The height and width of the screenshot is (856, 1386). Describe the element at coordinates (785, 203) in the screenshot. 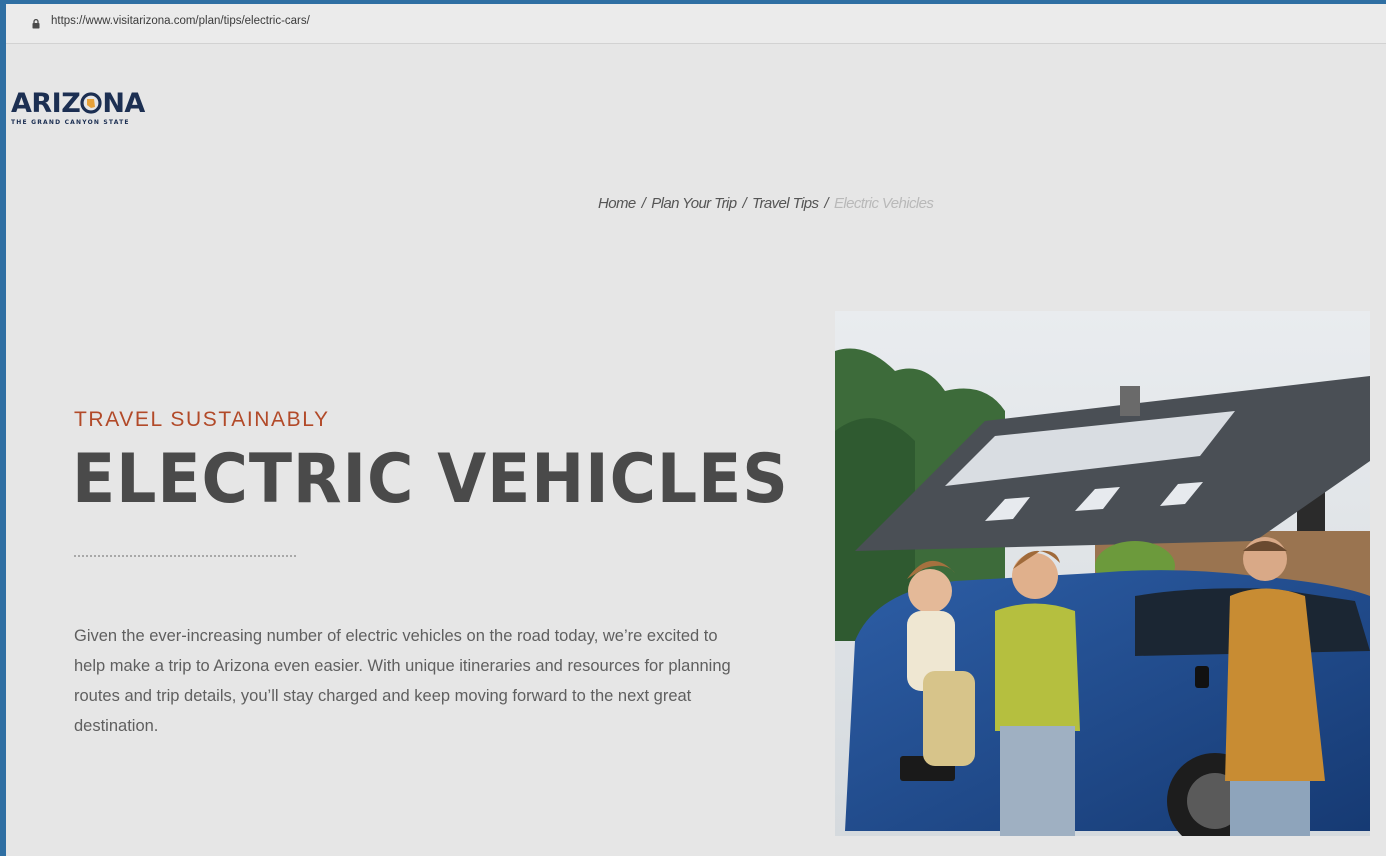

I see `breadcrumb-travel-tips: Travel Tips` at that location.